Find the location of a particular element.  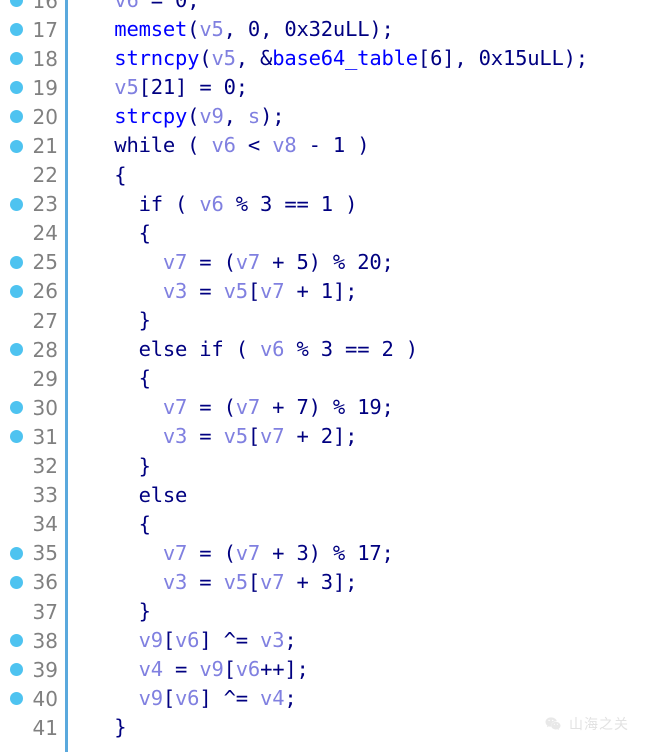

gutter-row: 28 is located at coordinates (32, 349).